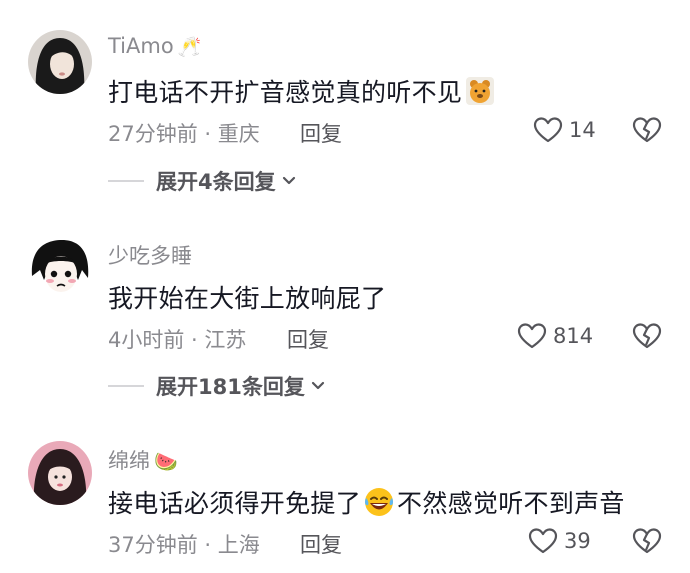 The width and height of the screenshot is (690, 573). Describe the element at coordinates (153, 134) in the screenshot. I see `comment-time: 27分钟前` at that location.